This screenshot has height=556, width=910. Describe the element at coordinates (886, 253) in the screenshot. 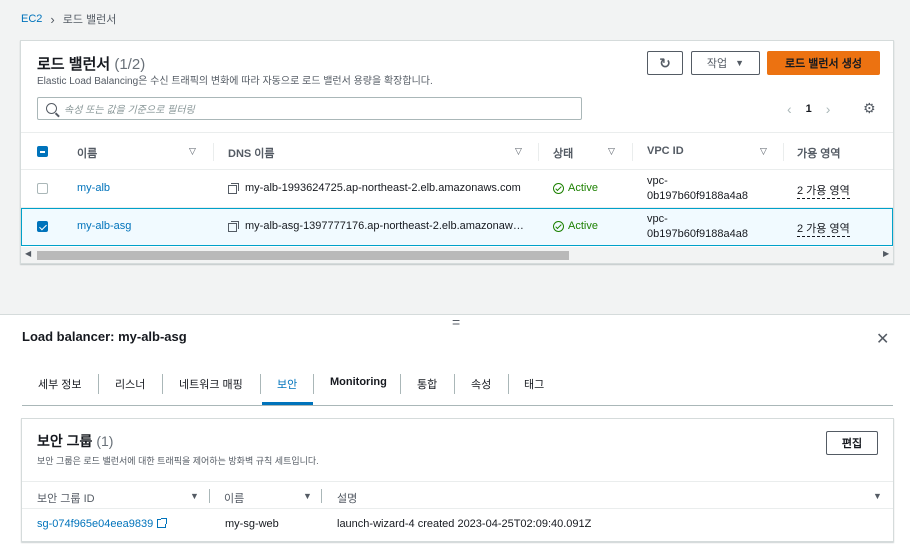

I see `scroll-right-icon: ▶` at that location.